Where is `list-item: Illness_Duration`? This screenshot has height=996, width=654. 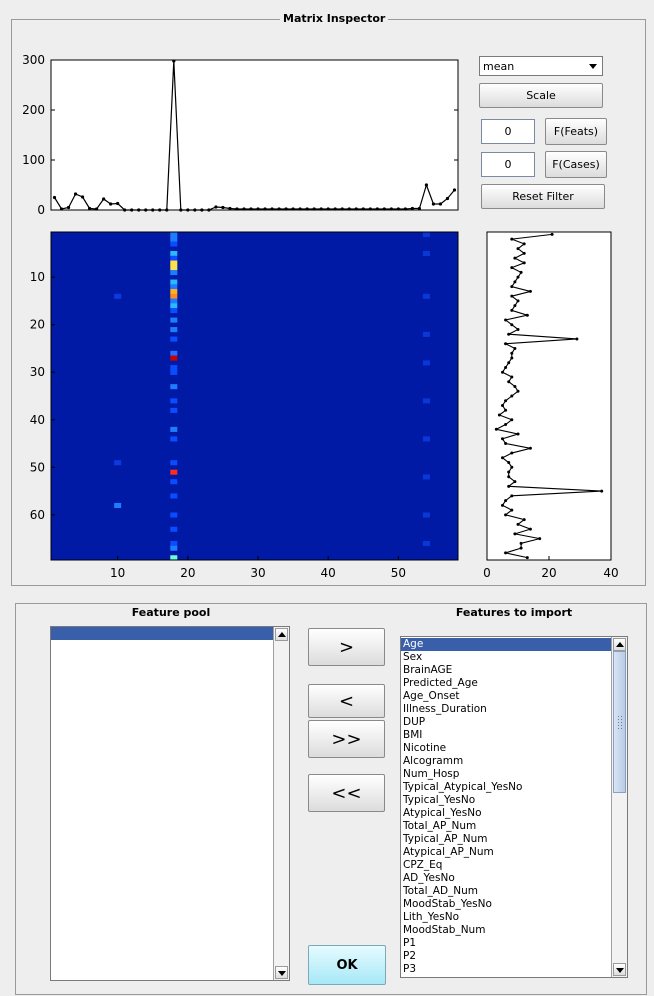
list-item: Illness_Duration is located at coordinates (506, 709).